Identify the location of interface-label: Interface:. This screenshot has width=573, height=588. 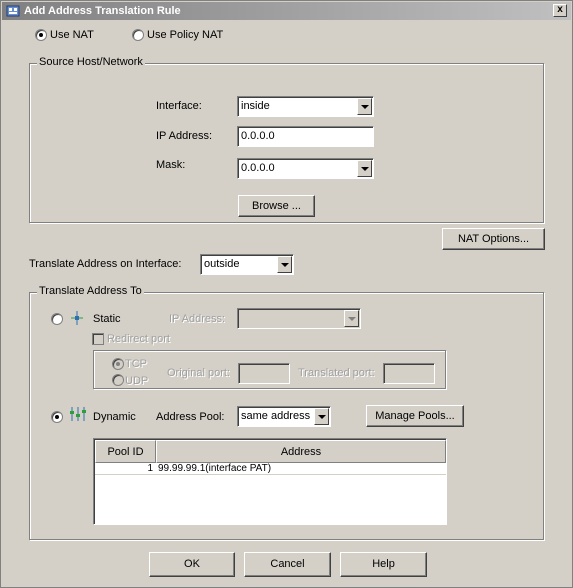
(179, 106).